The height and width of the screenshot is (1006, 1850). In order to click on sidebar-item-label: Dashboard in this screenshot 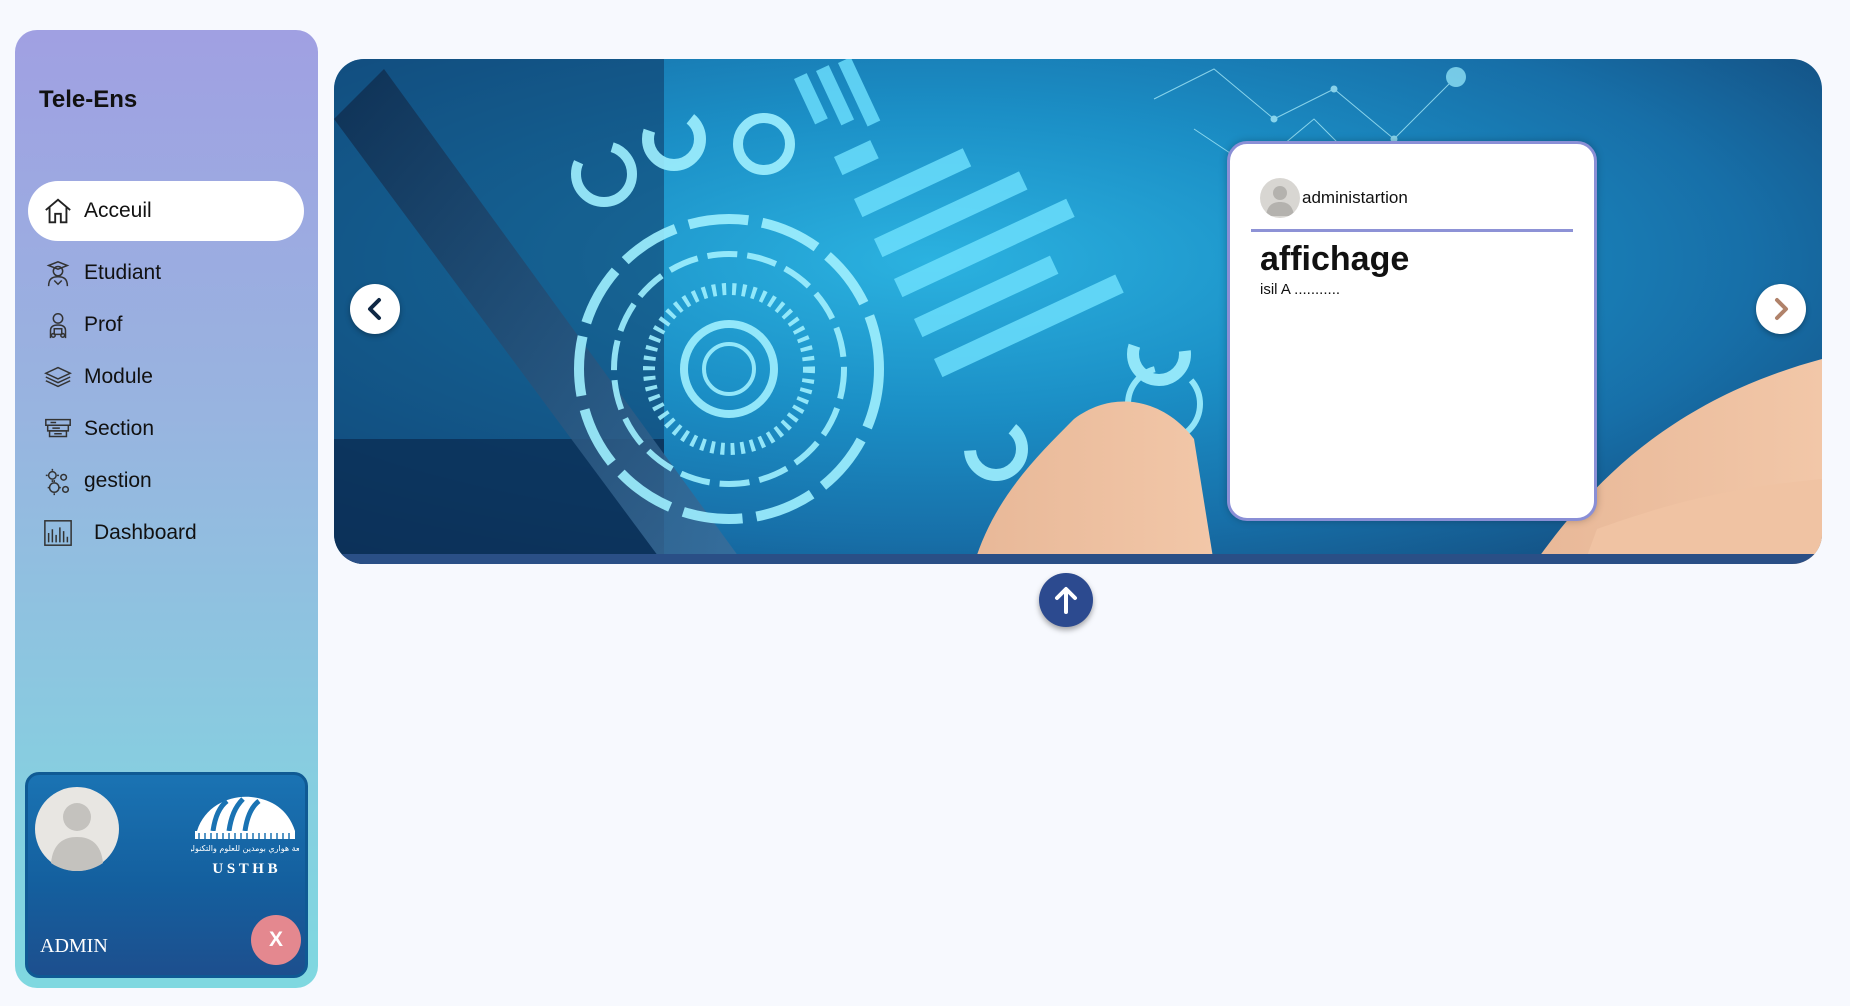, I will do `click(145, 532)`.